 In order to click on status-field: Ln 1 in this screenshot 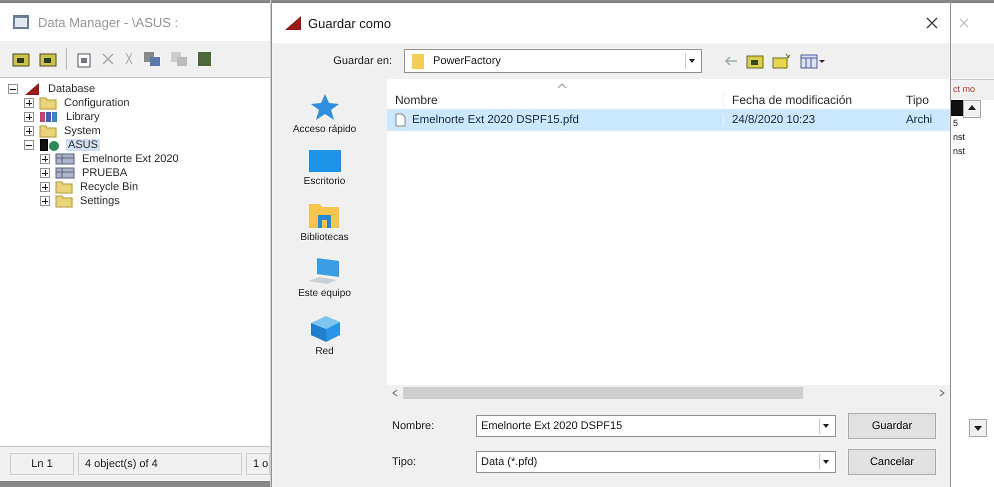, I will do `click(42, 464)`.